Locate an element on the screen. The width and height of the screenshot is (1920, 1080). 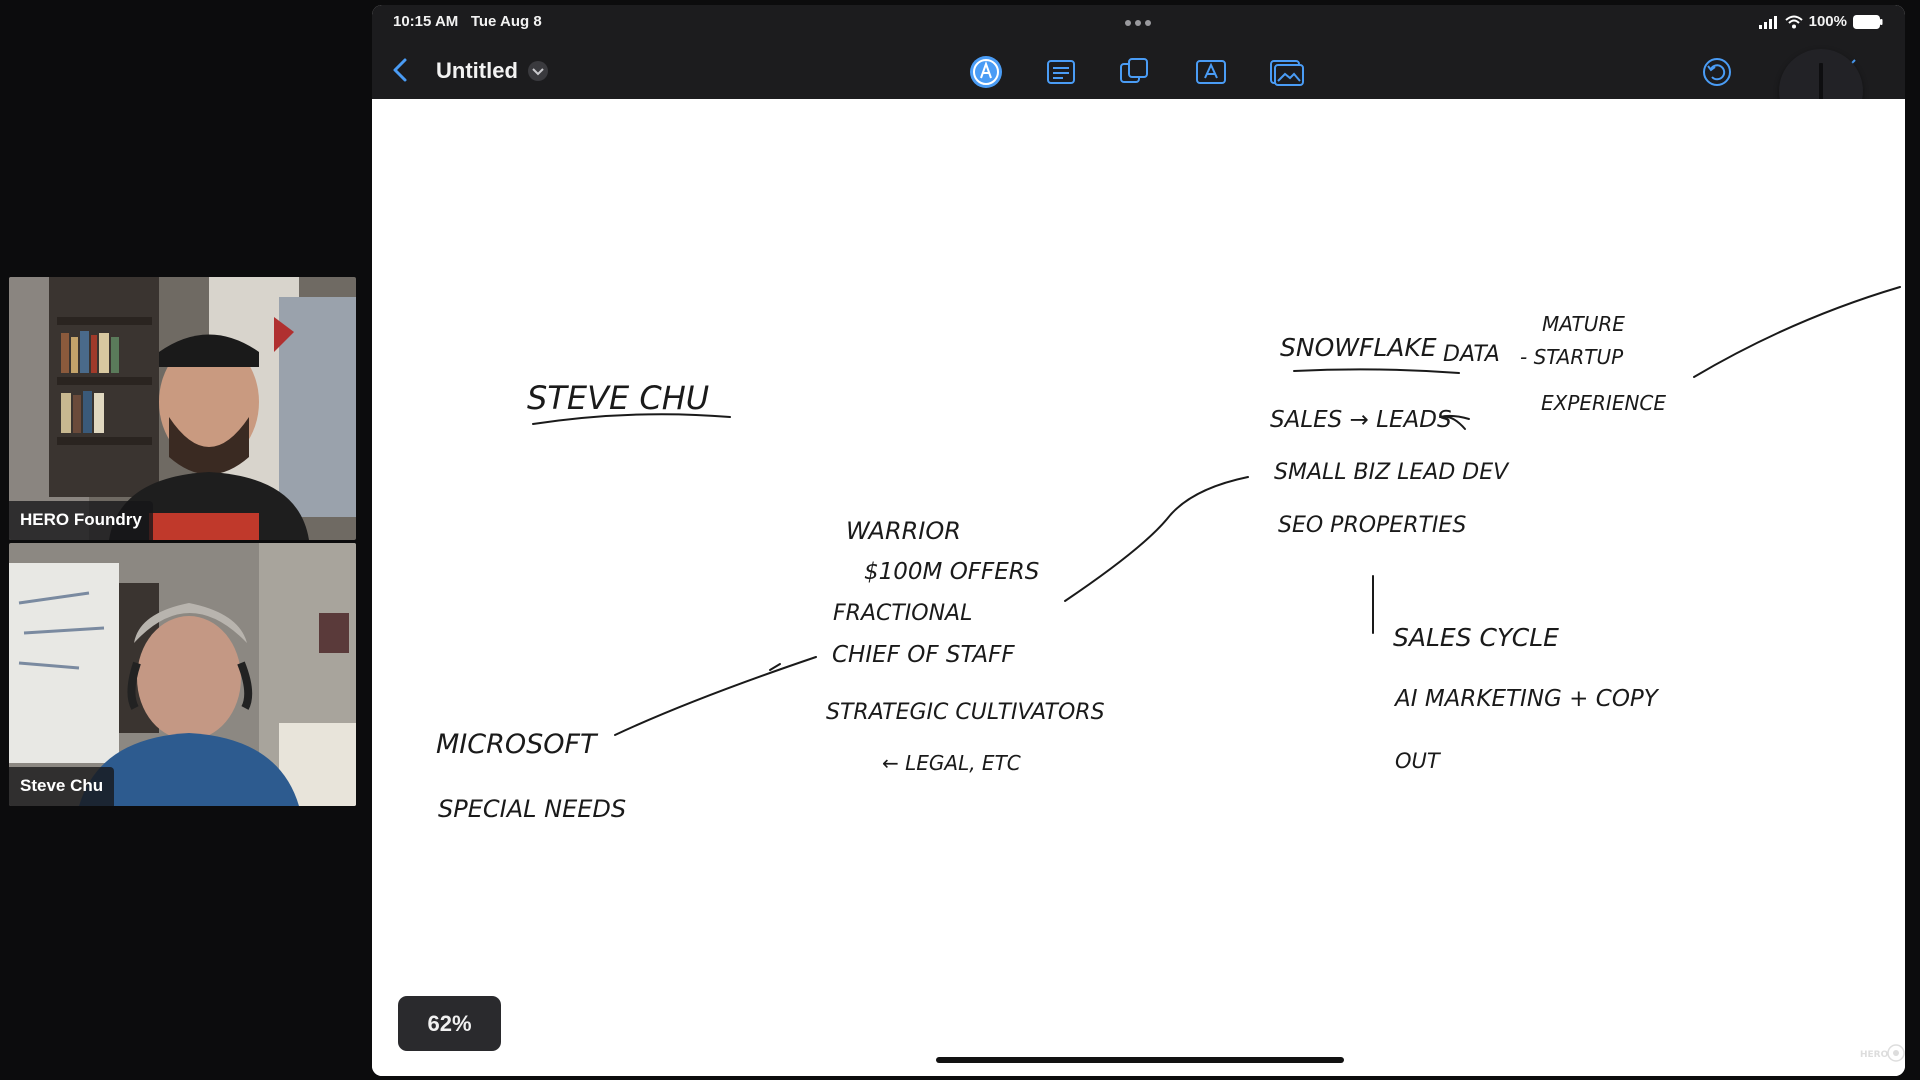
textbox-icon is located at coordinates (1211, 72).